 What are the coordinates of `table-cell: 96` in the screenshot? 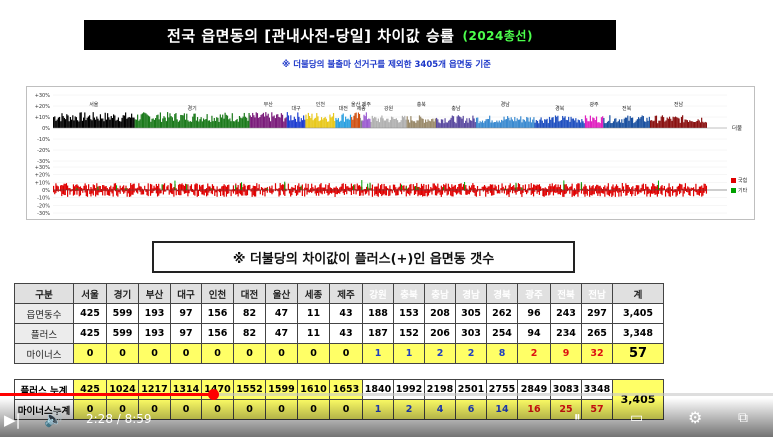 It's located at (534, 313).